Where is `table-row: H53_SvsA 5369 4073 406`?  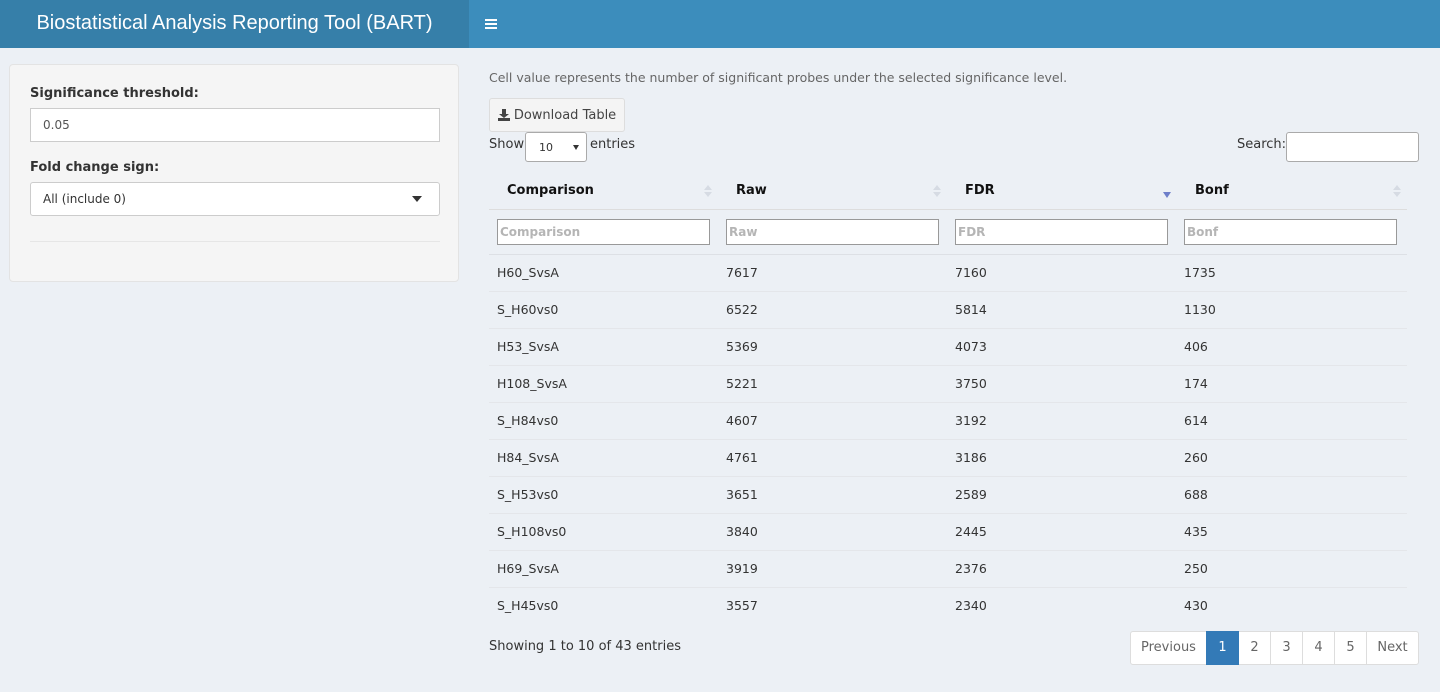
table-row: H53_SvsA 5369 4073 406 is located at coordinates (948, 346).